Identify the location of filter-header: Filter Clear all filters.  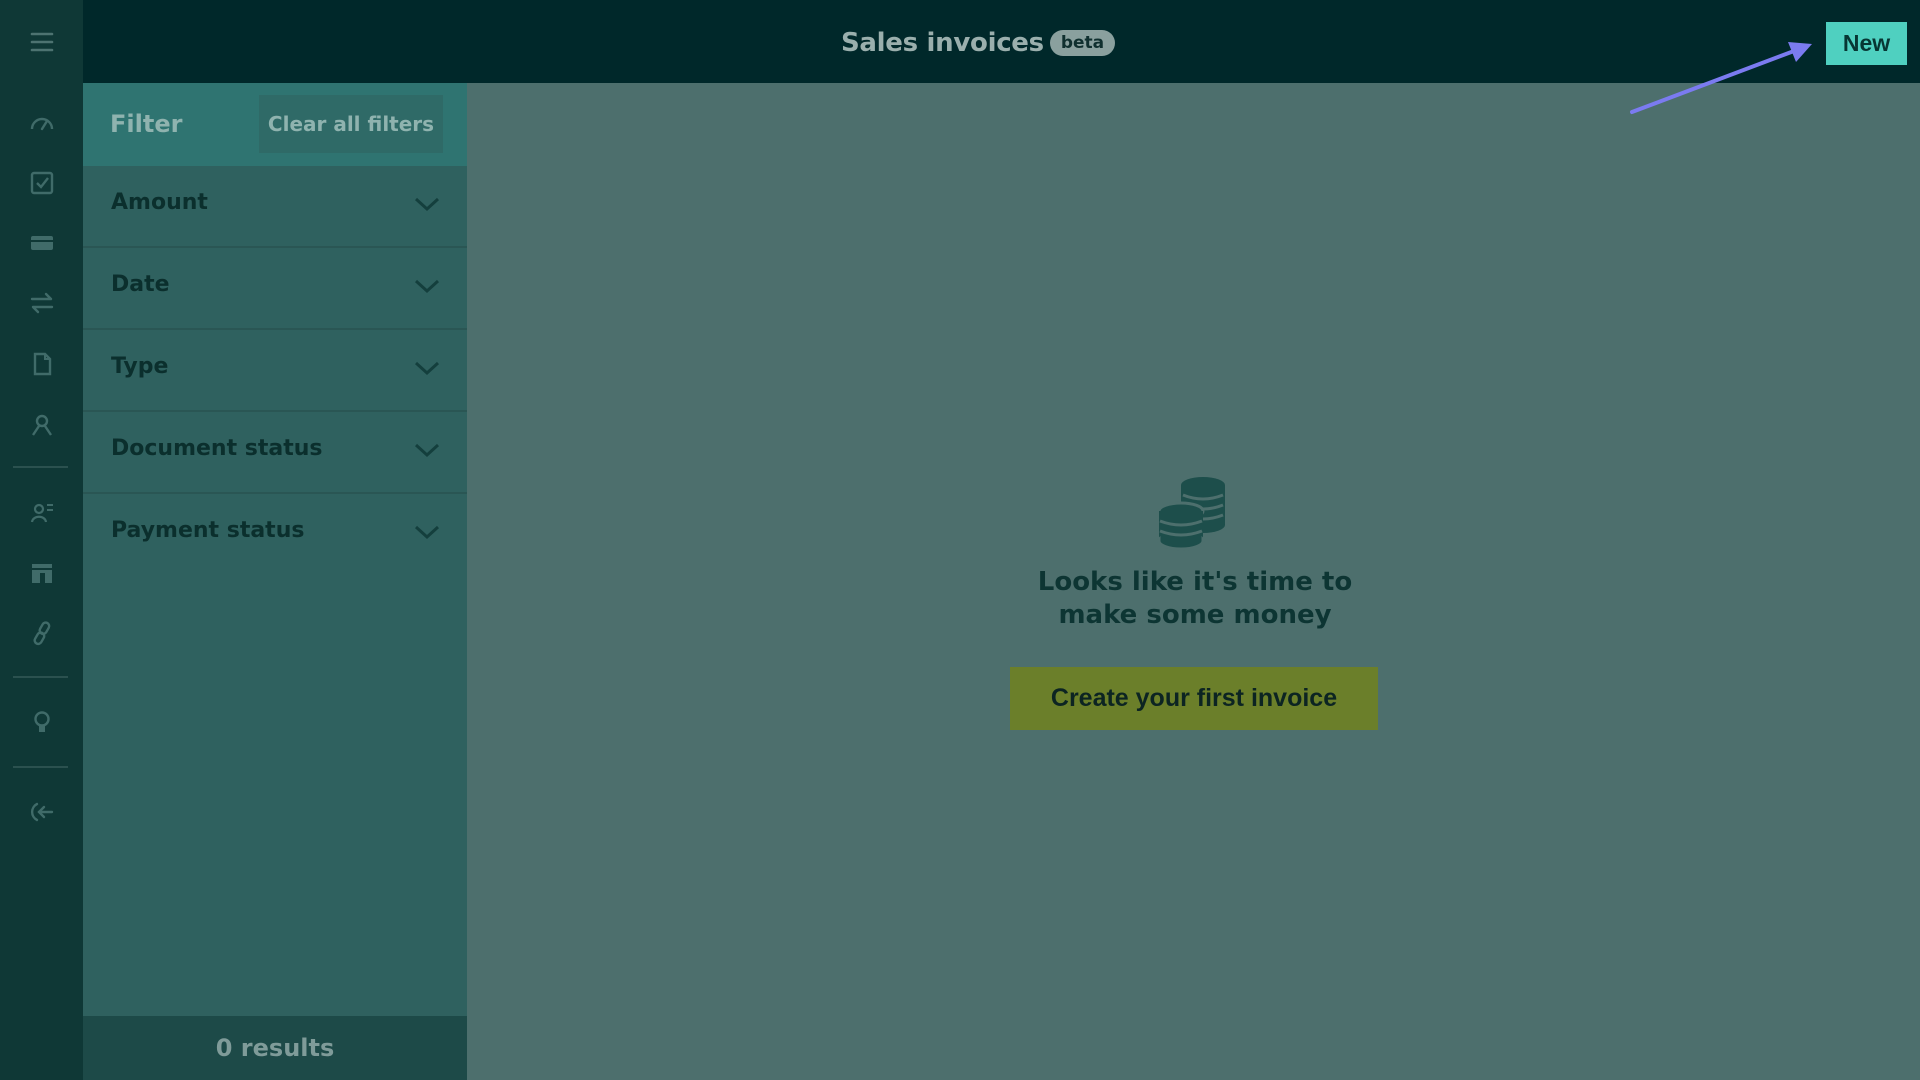
(275, 124).